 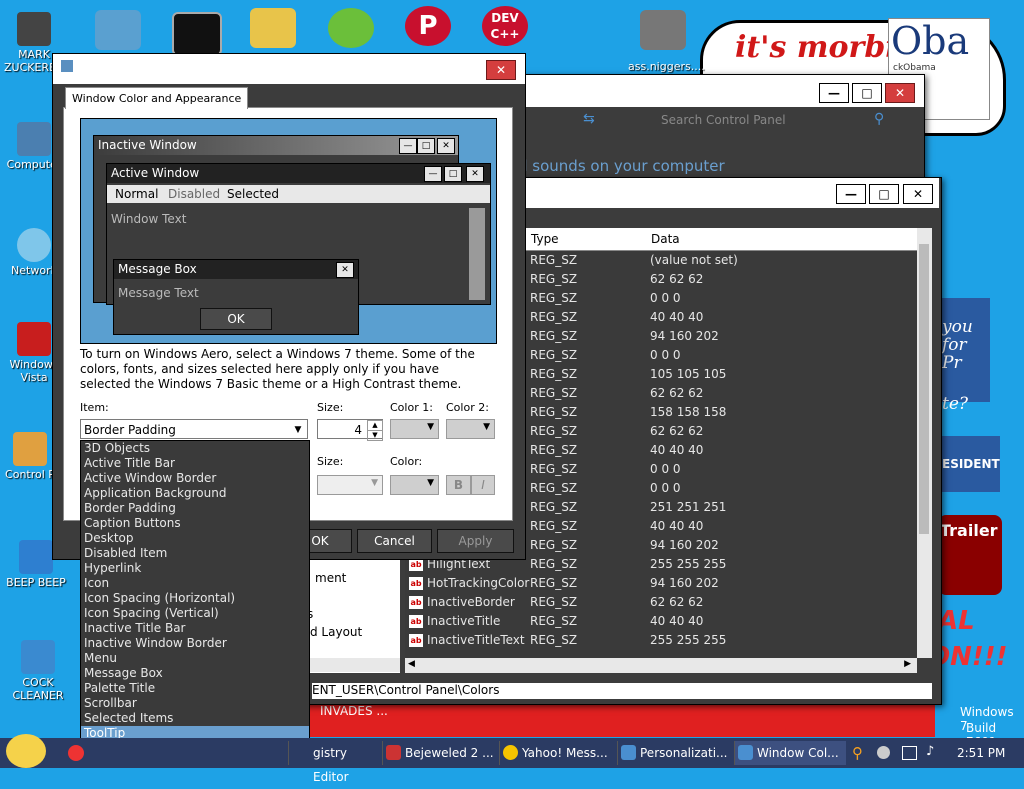 What do you see at coordinates (505, 26) in the screenshot?
I see `devcpp-icon: DEV C++` at bounding box center [505, 26].